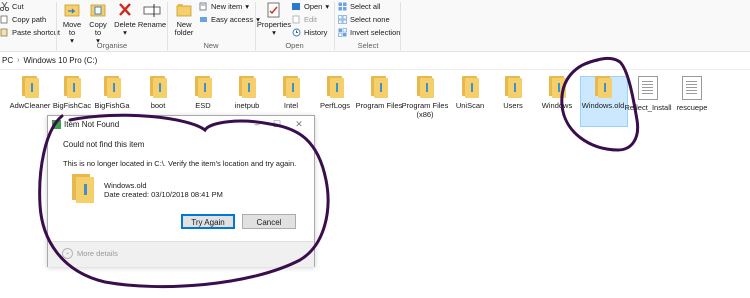 The image size is (750, 298). I want to click on minimize-icon: –, so click(257, 124).